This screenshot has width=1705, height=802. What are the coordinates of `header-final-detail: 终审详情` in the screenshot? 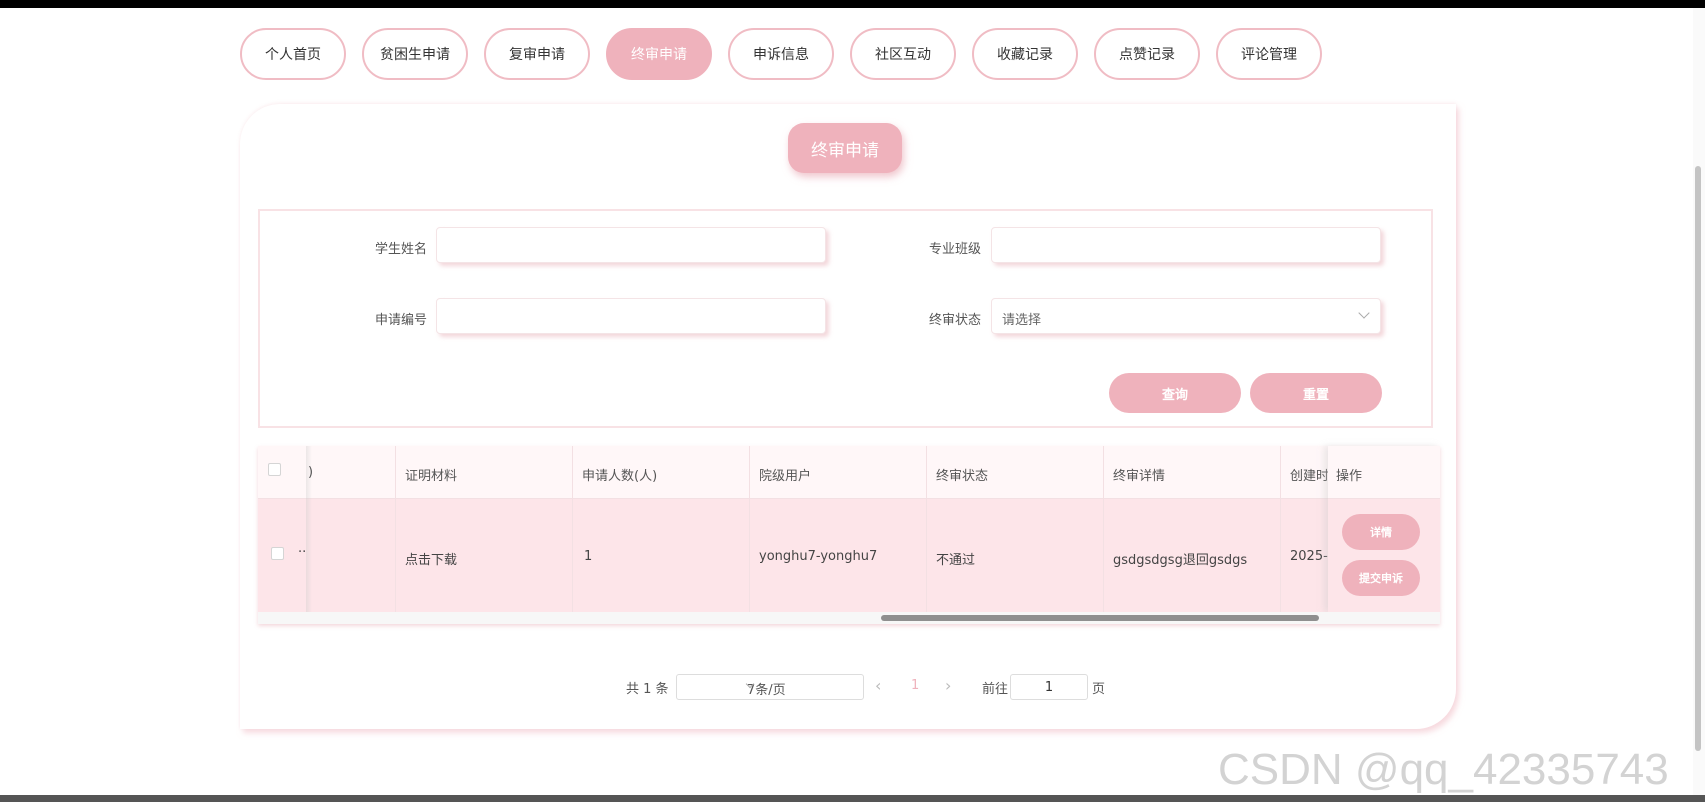 It's located at (1139, 476).